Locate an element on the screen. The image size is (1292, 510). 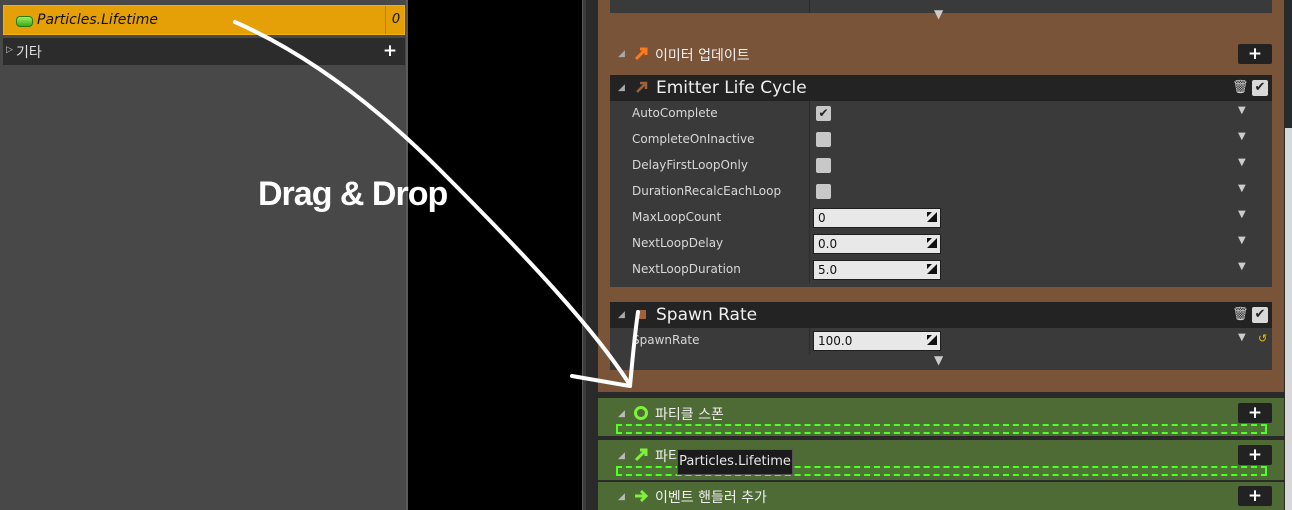
spawn-rate-field: 100.0 is located at coordinates (877, 341).